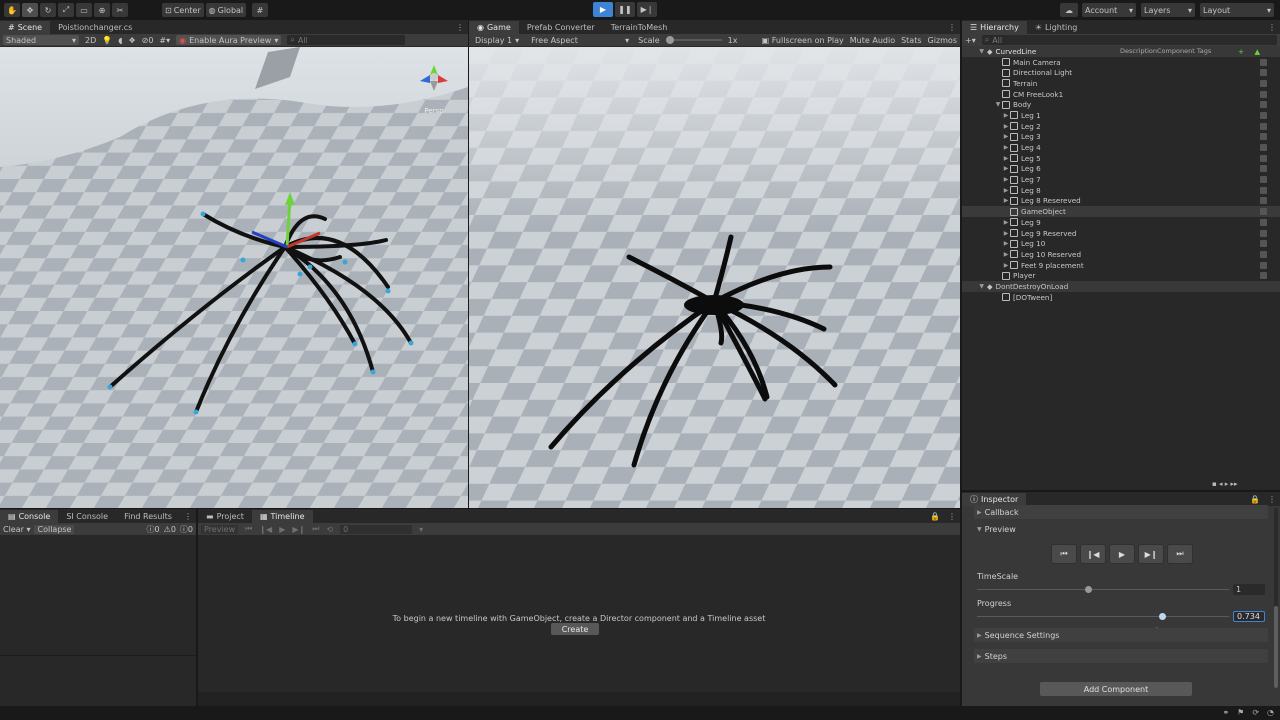 The width and height of the screenshot is (1280, 720). I want to click on hierarchy-item: ▶ Feet 9 placement, so click(1121, 265).